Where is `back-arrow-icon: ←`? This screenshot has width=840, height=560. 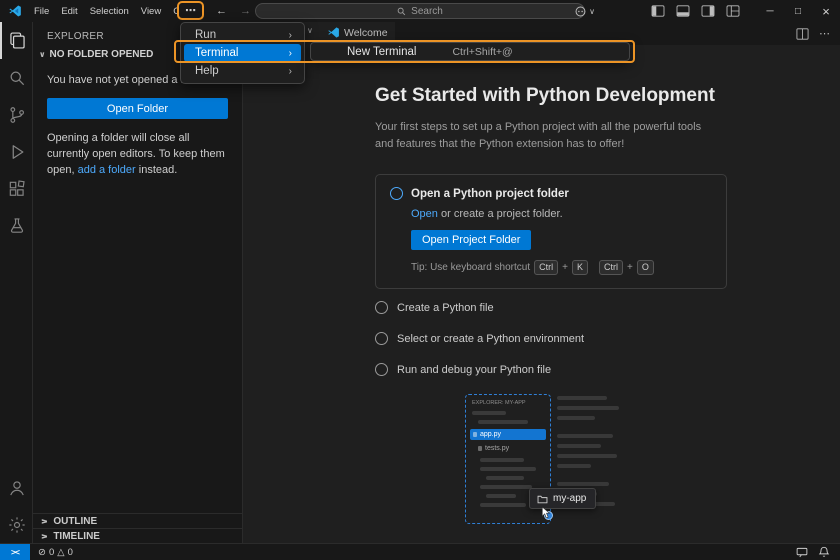 back-arrow-icon: ← is located at coordinates (221, 11).